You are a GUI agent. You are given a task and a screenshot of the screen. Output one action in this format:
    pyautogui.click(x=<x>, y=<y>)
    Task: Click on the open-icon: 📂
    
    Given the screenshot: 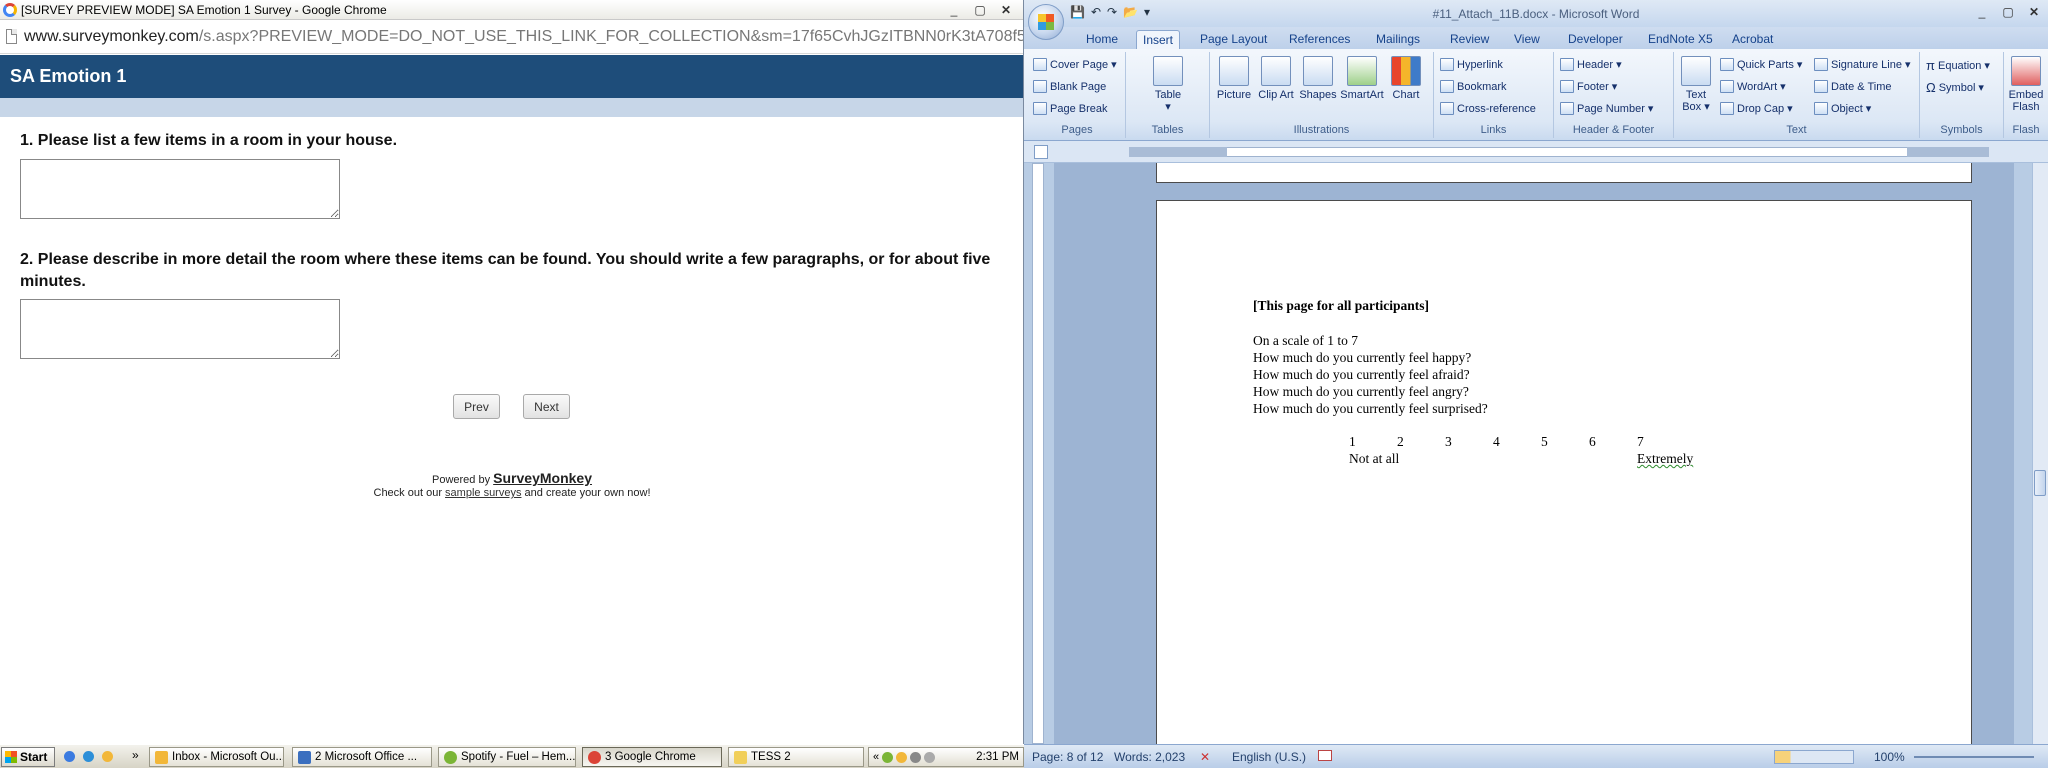 What is the action you would take?
    pyautogui.click(x=1130, y=12)
    